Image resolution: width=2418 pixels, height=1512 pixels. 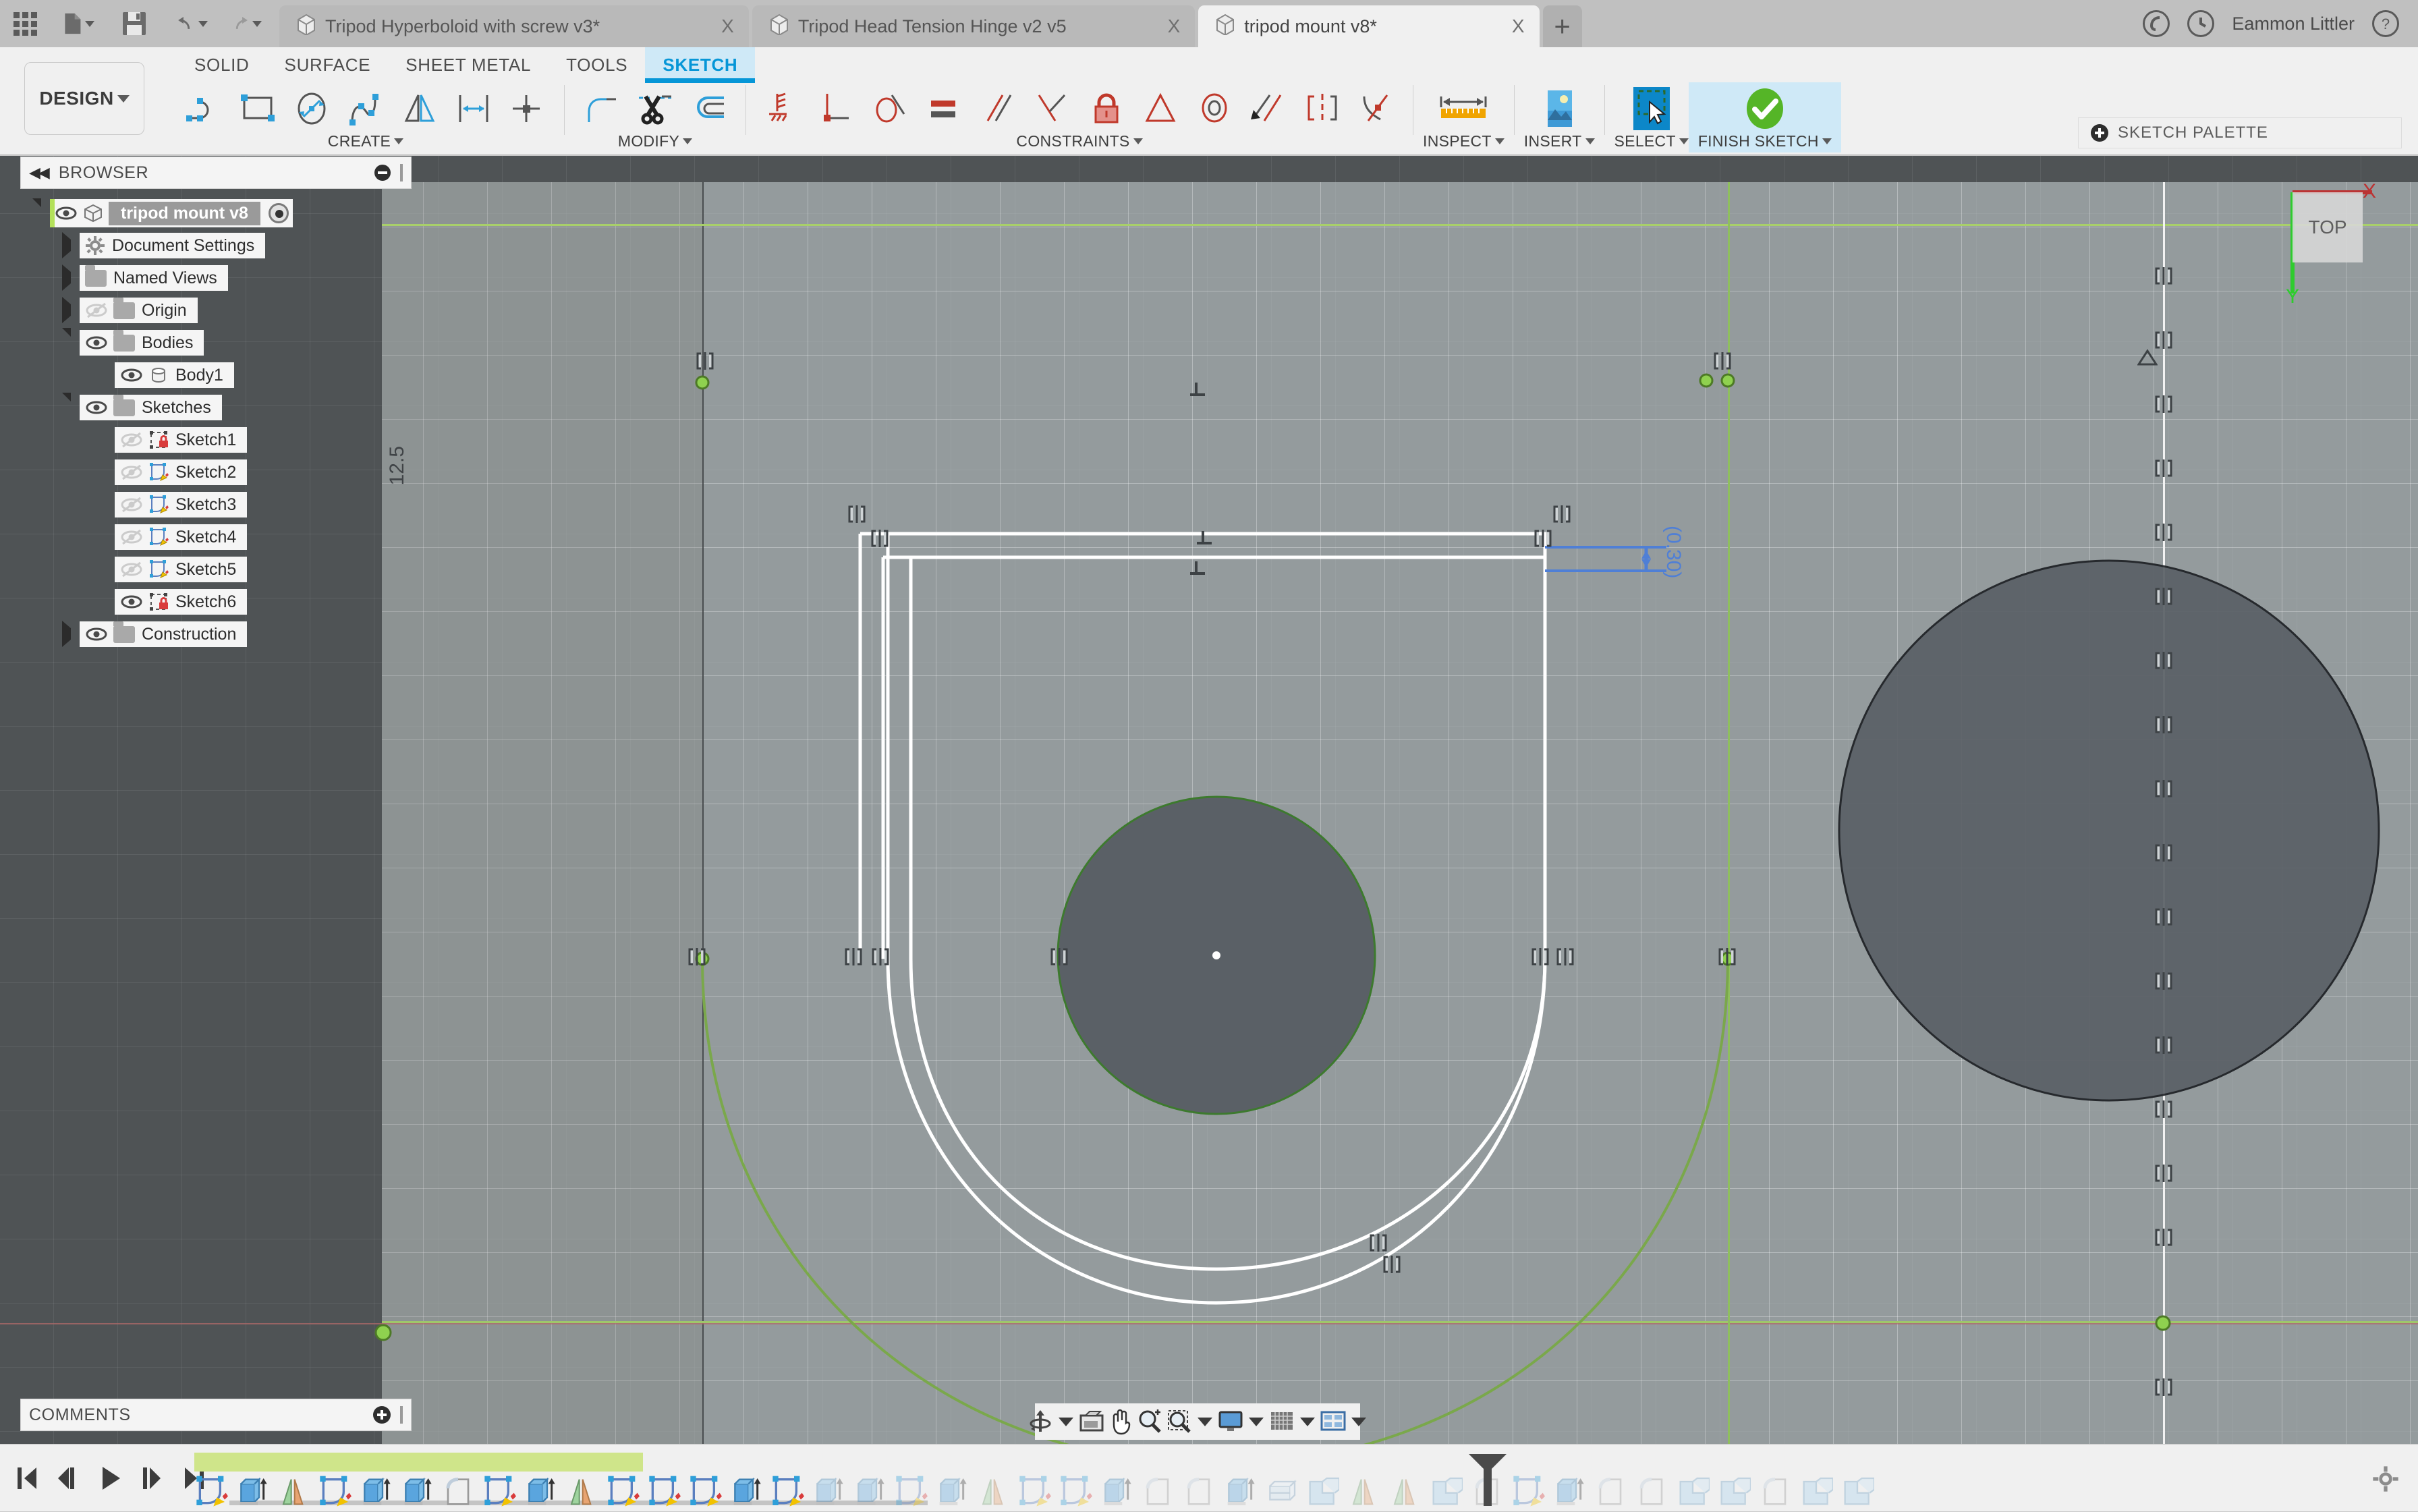 What do you see at coordinates (69, 1478) in the screenshot?
I see `step-back-icon` at bounding box center [69, 1478].